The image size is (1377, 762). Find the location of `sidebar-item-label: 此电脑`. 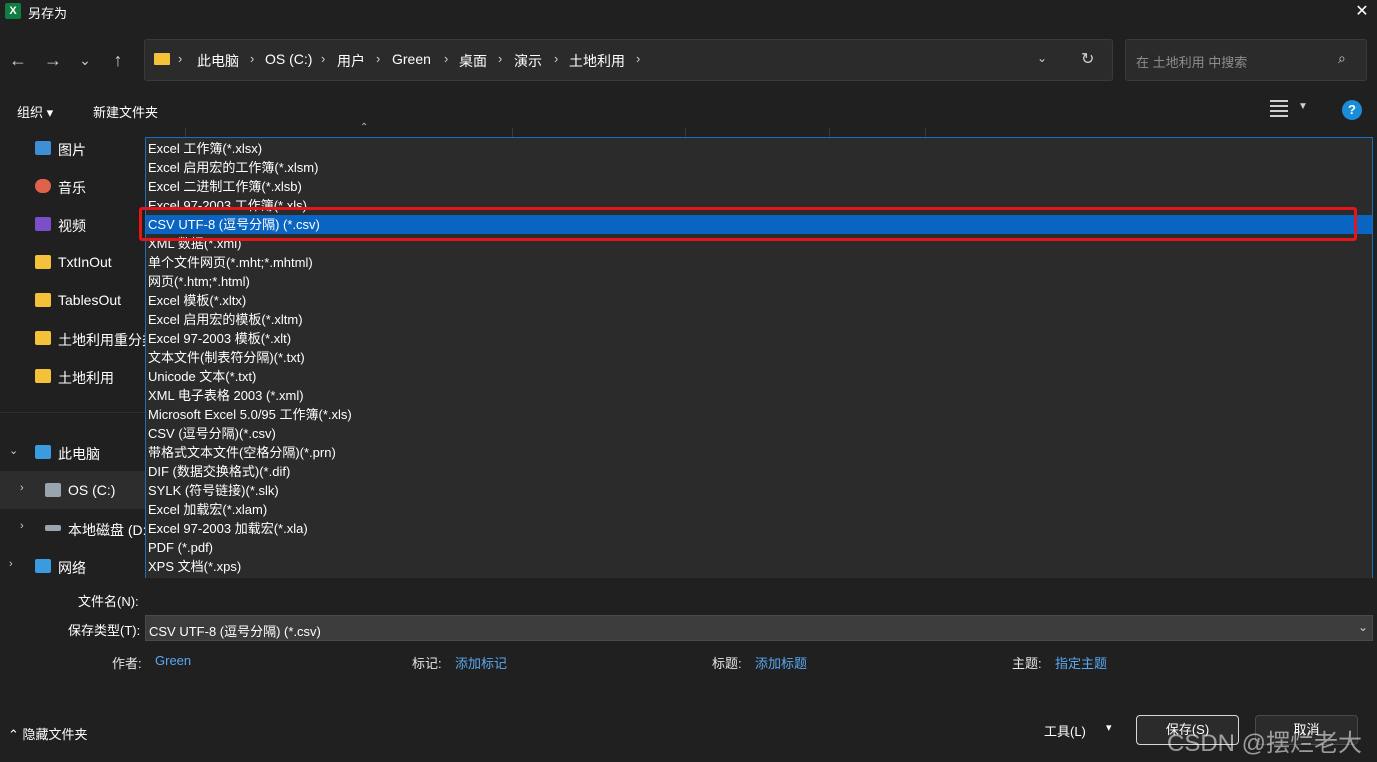

sidebar-item-label: 此电脑 is located at coordinates (79, 454).